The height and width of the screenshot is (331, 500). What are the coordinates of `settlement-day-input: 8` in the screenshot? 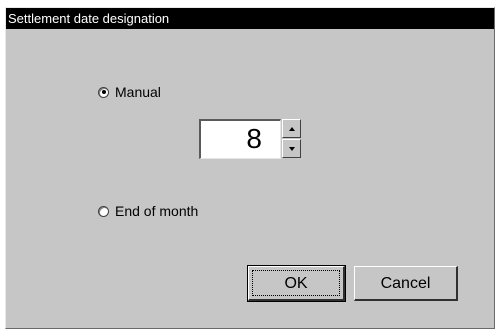 It's located at (240, 139).